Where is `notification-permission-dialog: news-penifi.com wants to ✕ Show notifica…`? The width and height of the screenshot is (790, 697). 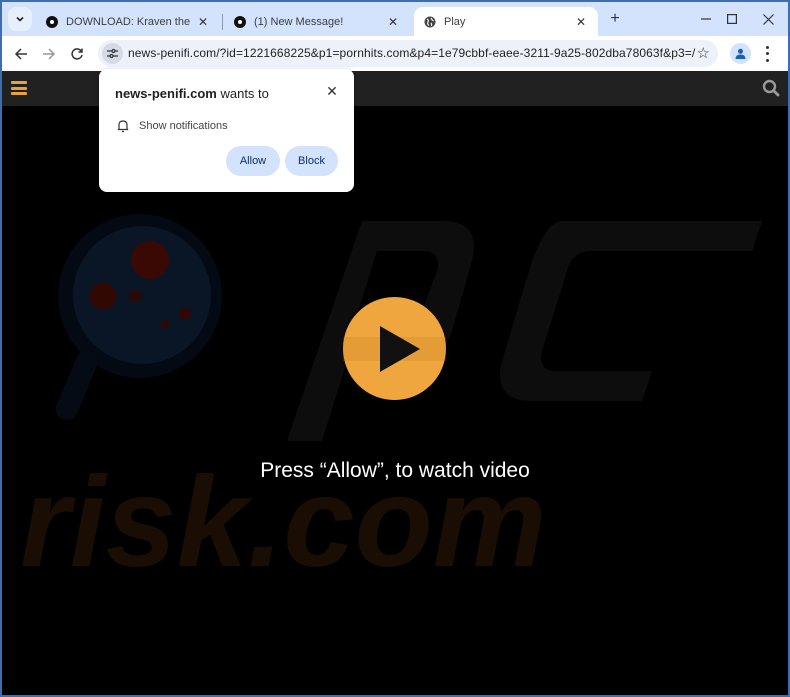
notification-permission-dialog: news-penifi.com wants to ✕ Show notifica… is located at coordinates (226, 130).